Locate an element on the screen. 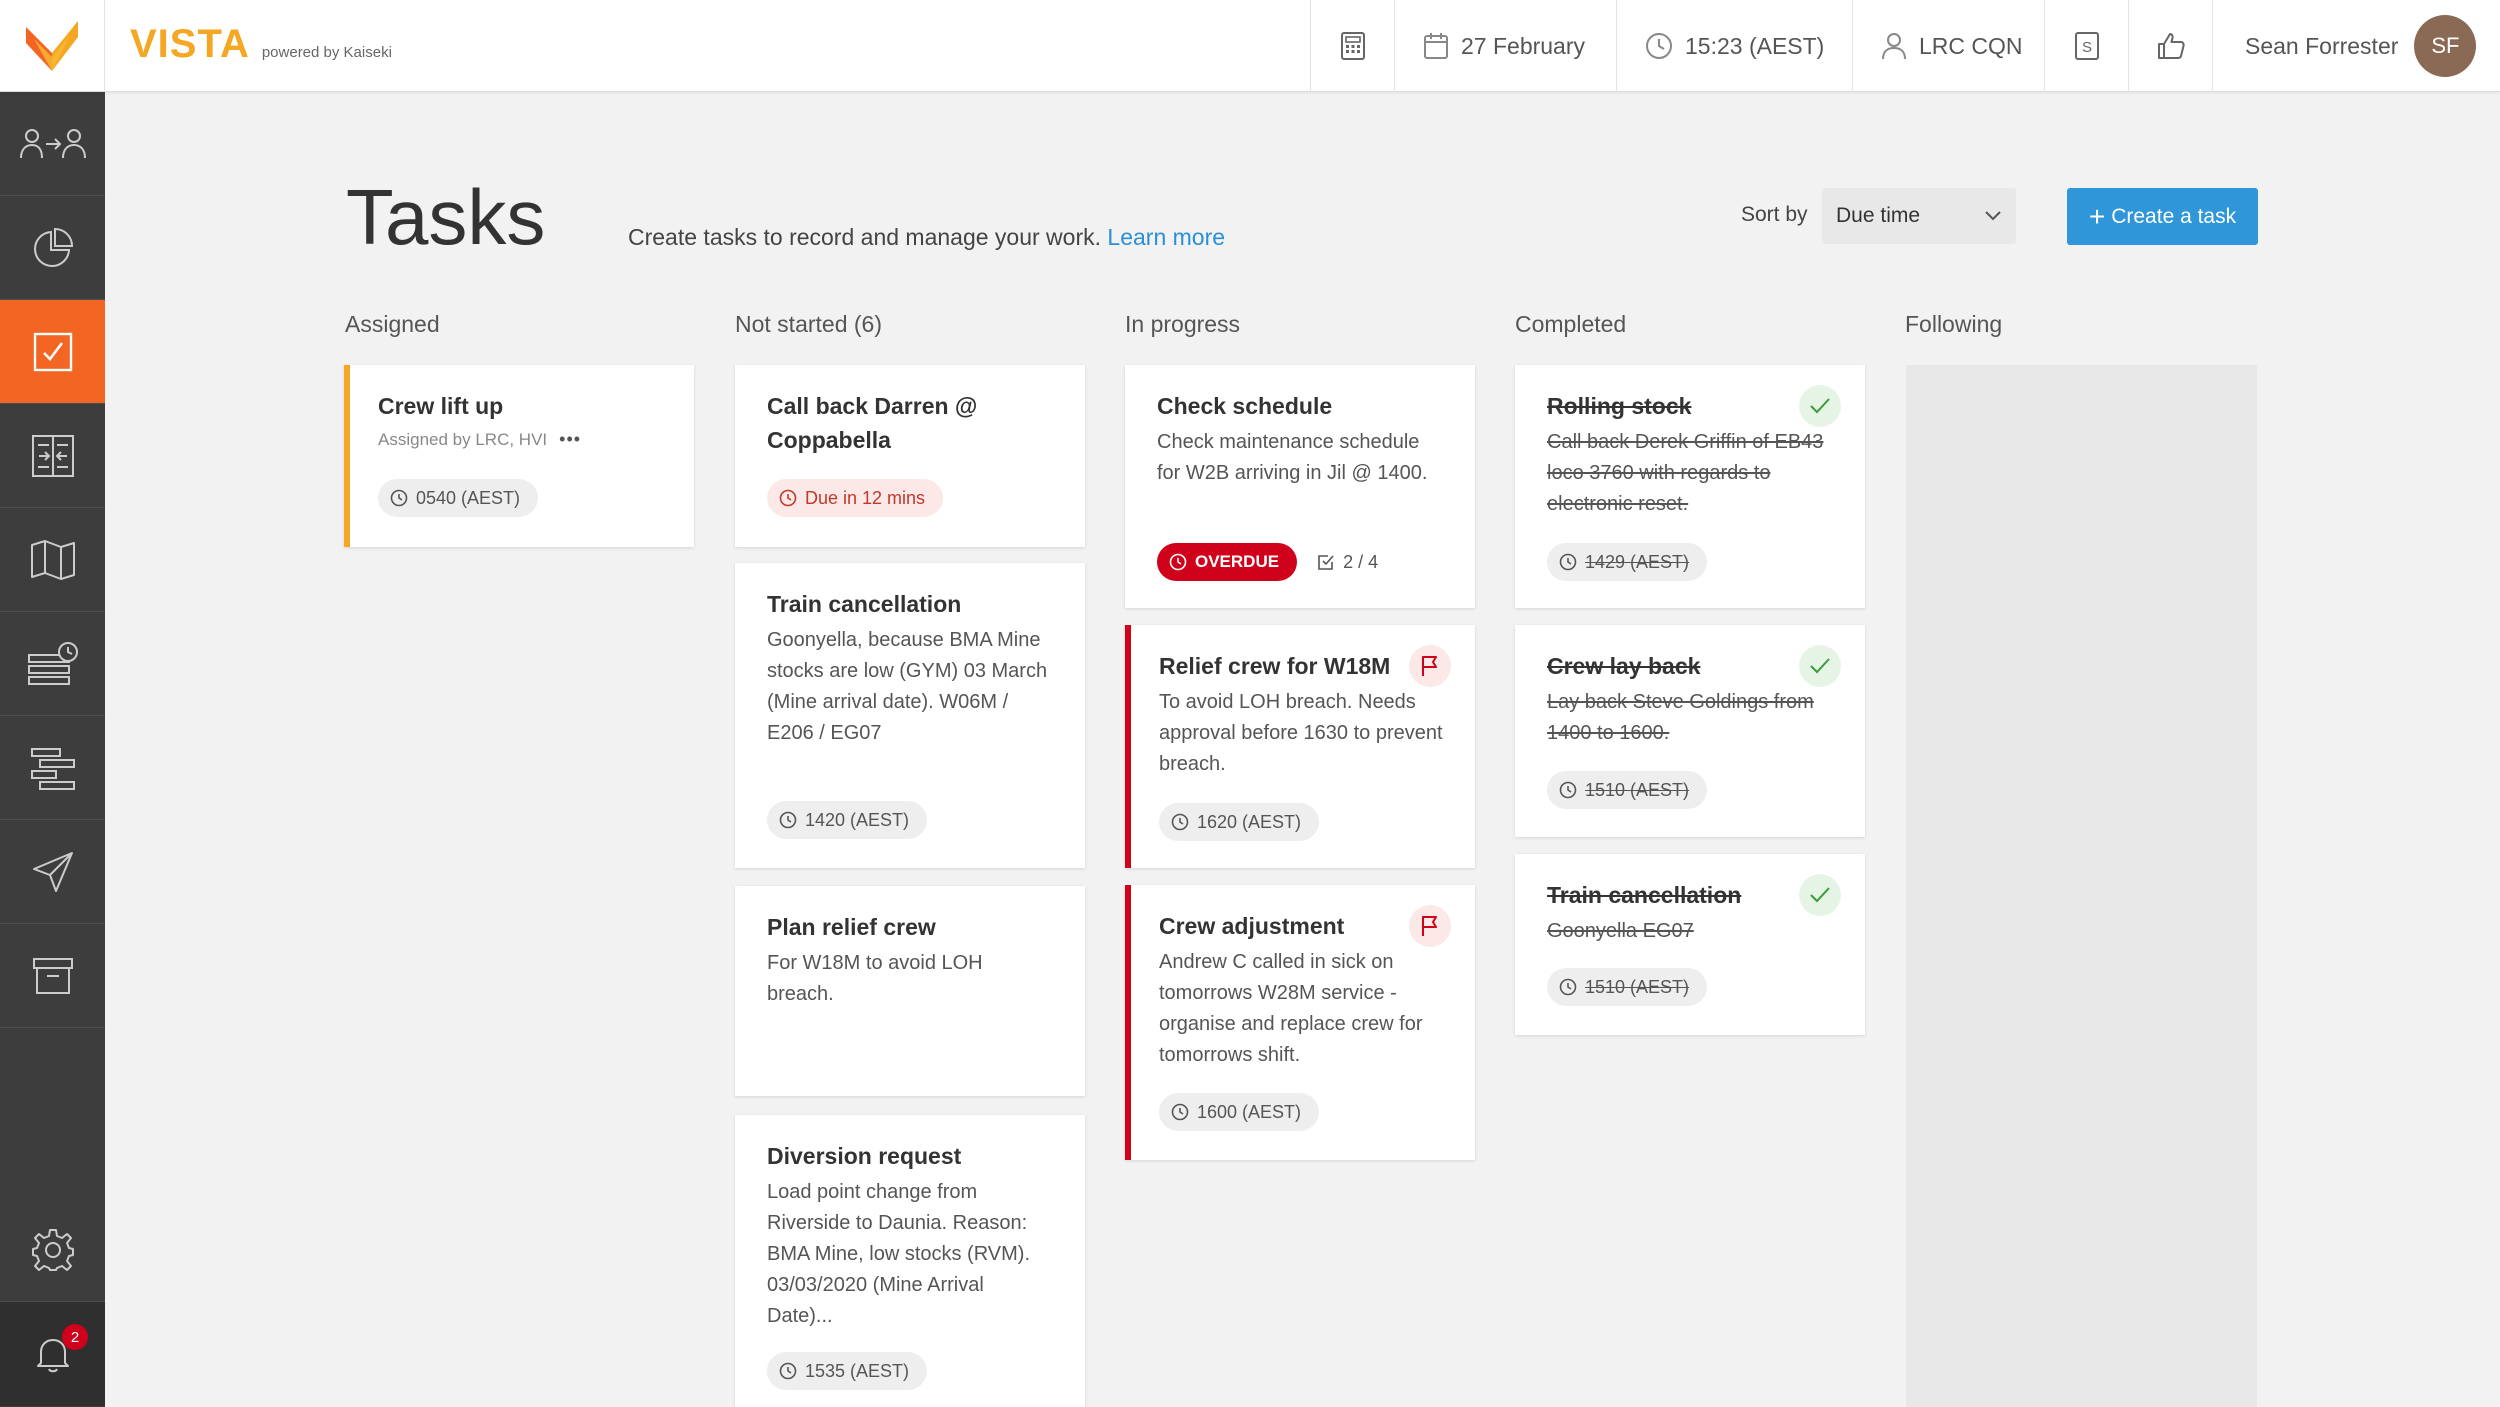 The image size is (2500, 1407). pie-chart-icon is located at coordinates (53, 247).